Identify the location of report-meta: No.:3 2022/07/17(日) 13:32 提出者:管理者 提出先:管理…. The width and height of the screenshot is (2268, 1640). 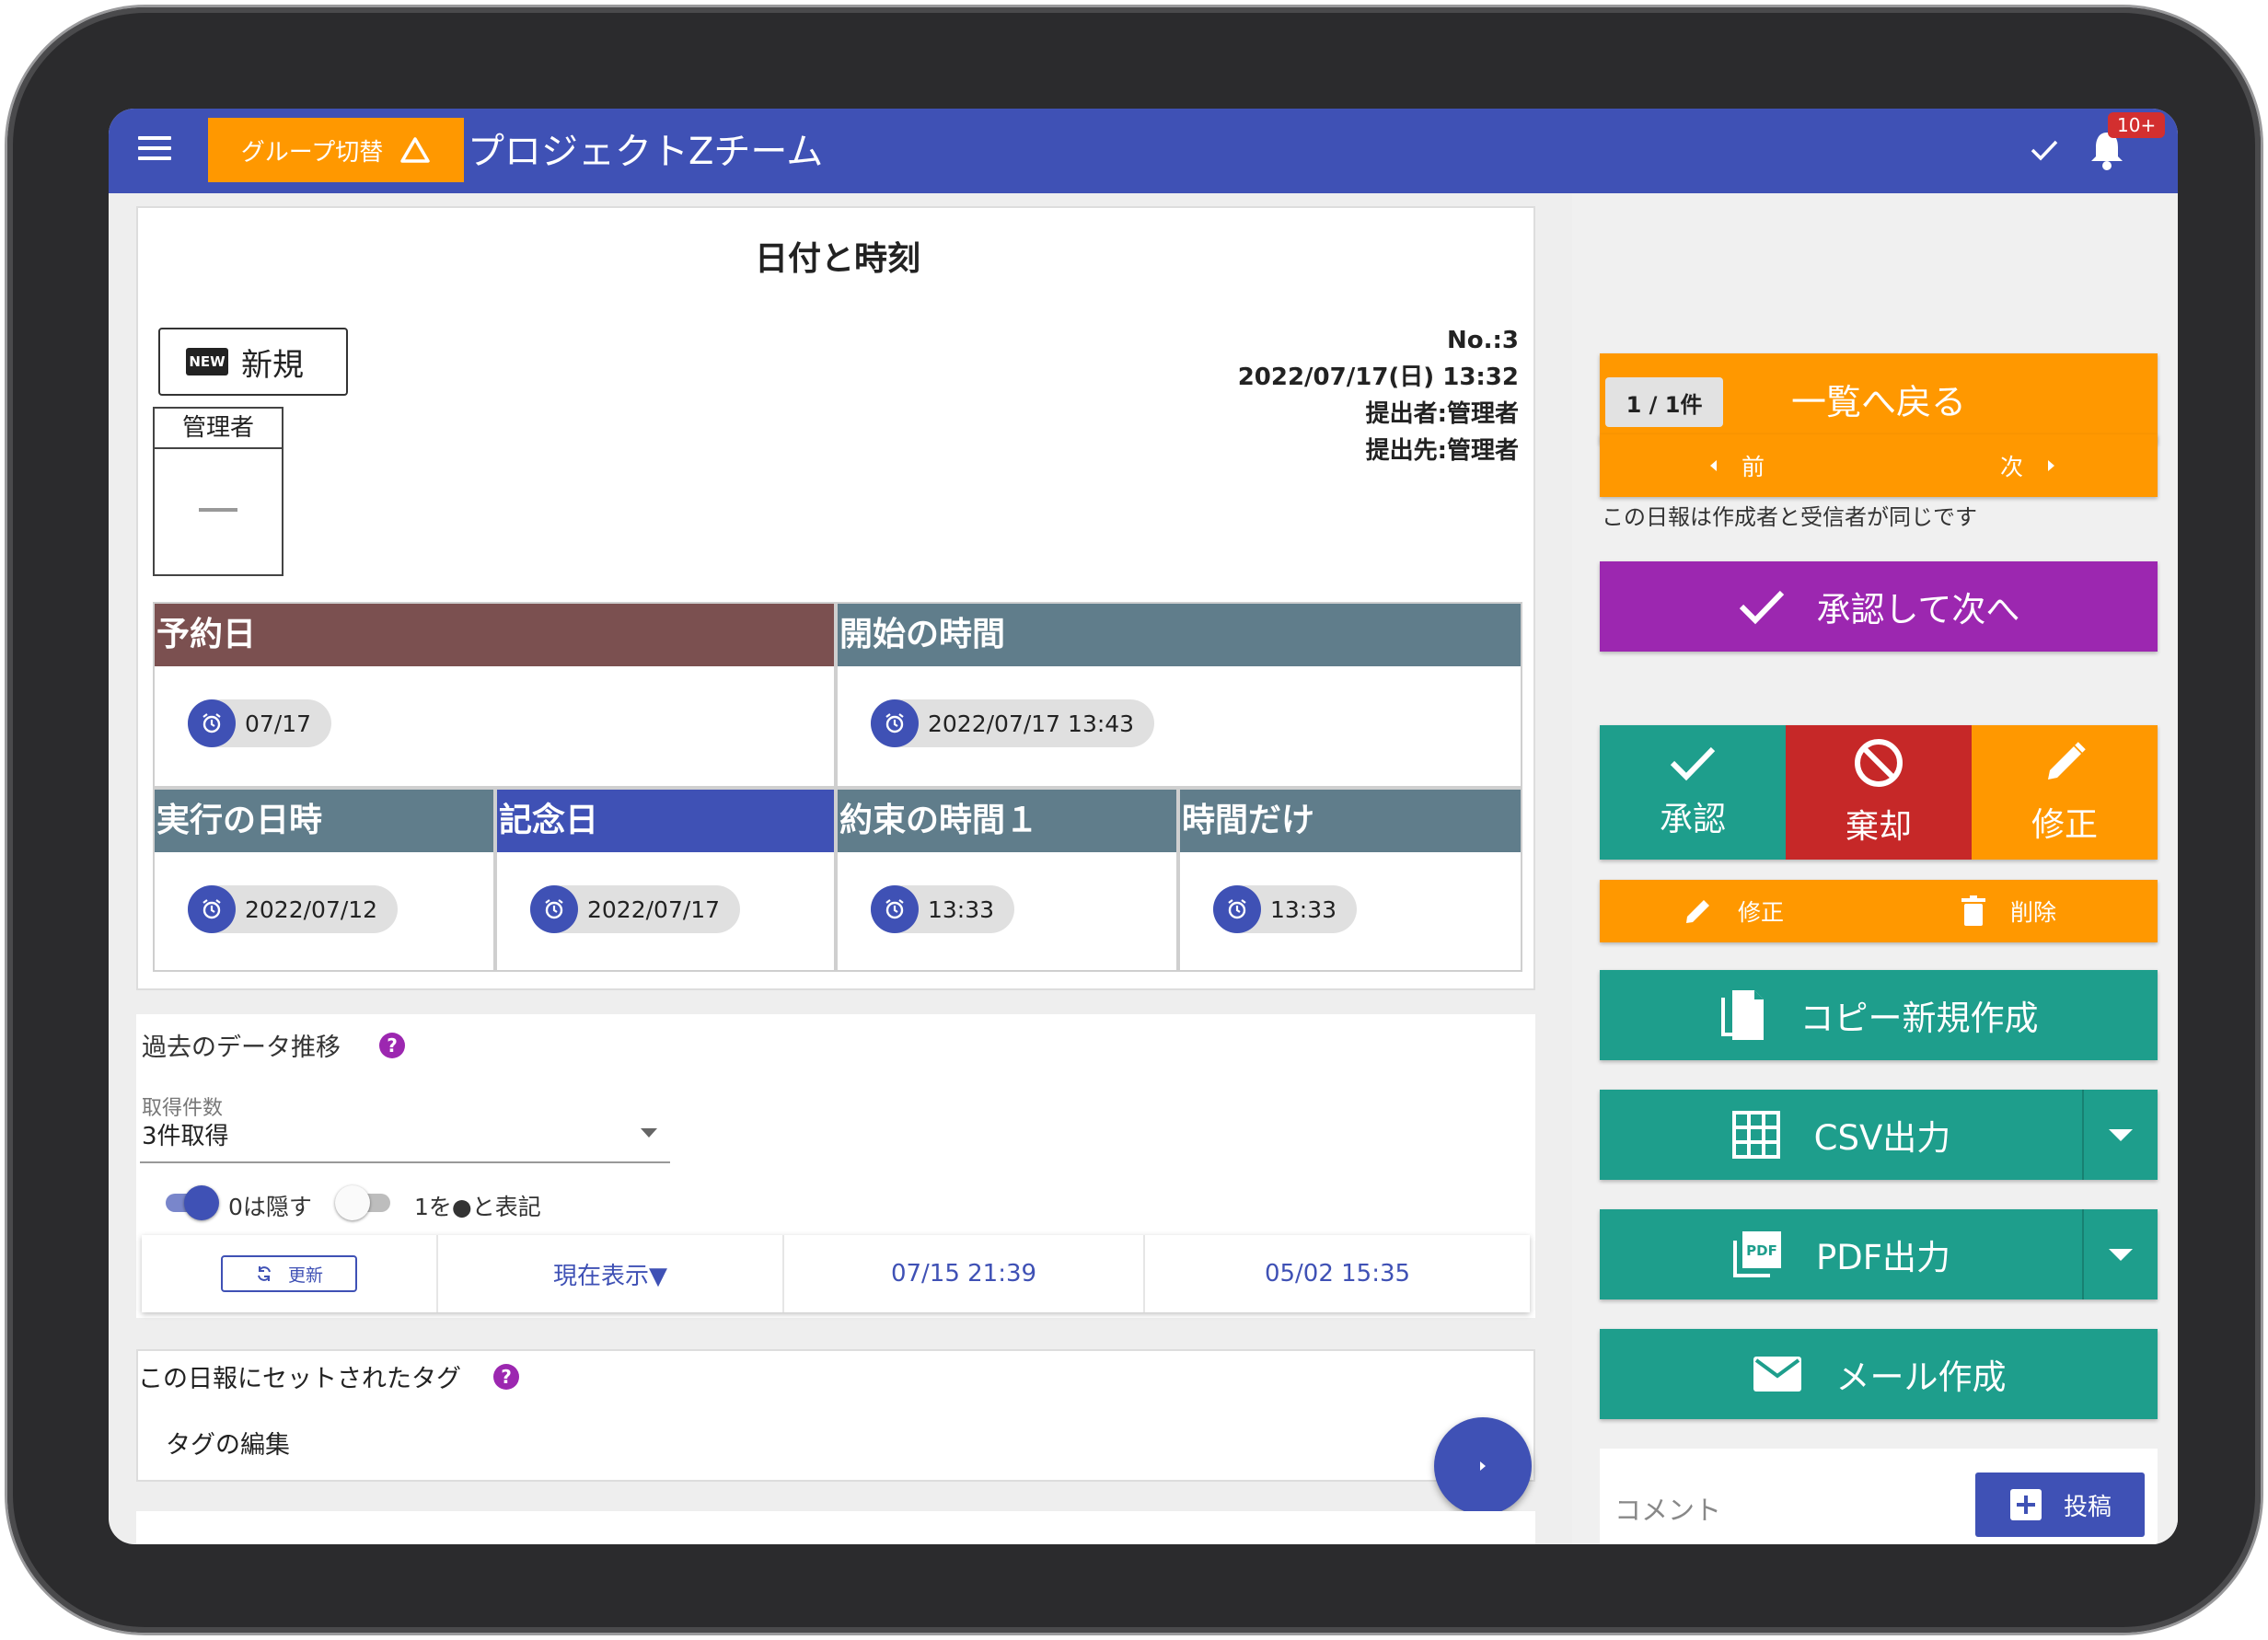
(1378, 395).